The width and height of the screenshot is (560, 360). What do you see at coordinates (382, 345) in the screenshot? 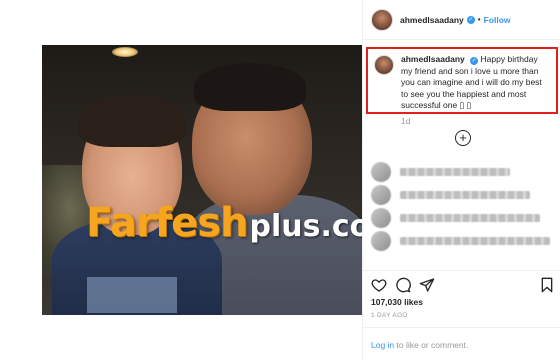
I see `login-link: Log in` at bounding box center [382, 345].